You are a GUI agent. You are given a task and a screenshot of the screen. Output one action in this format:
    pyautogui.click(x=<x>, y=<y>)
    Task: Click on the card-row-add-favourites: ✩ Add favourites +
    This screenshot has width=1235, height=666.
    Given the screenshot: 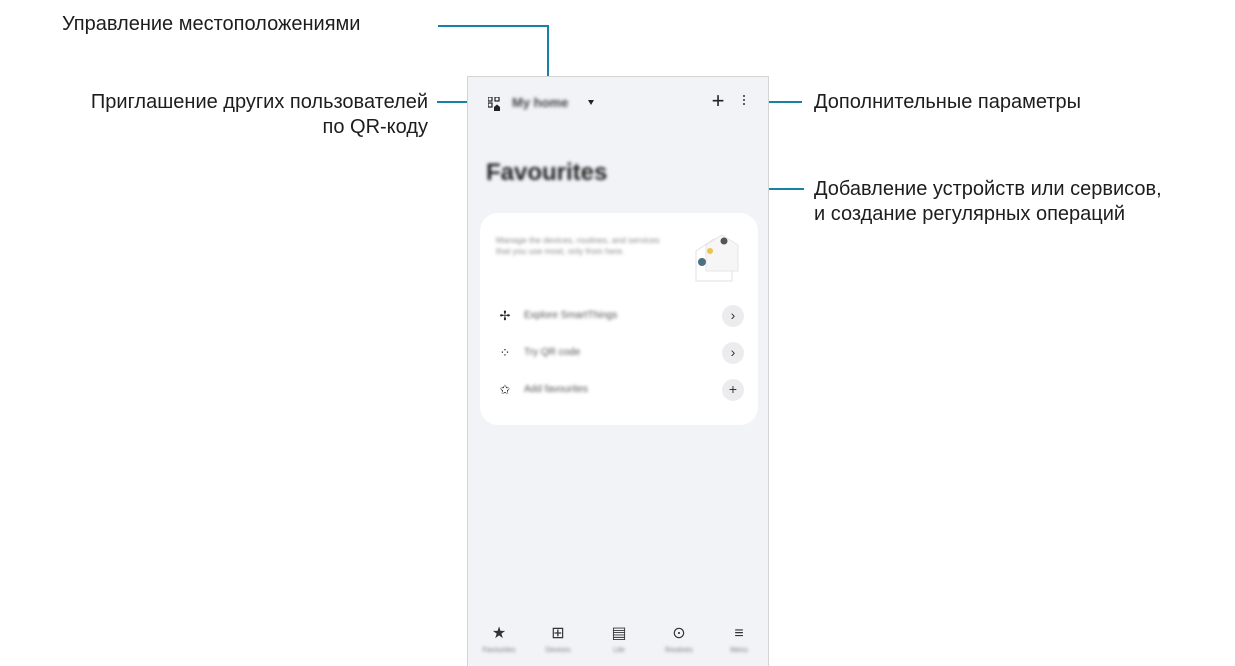 What is the action you would take?
    pyautogui.click(x=619, y=390)
    